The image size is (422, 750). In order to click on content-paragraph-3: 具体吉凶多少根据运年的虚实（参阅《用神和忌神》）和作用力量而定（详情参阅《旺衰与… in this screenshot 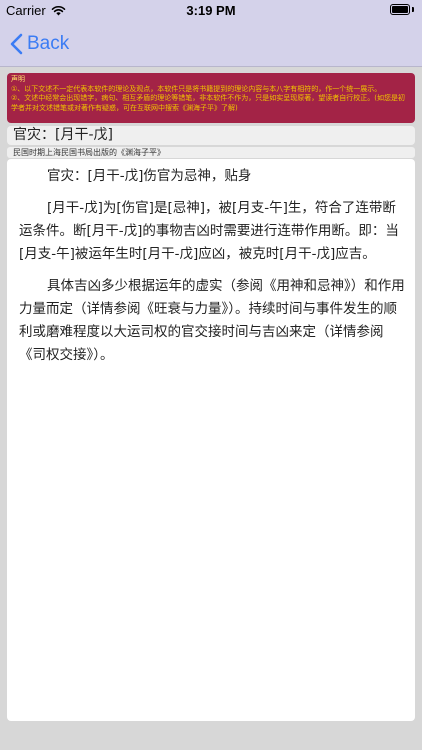, I will do `click(212, 320)`.